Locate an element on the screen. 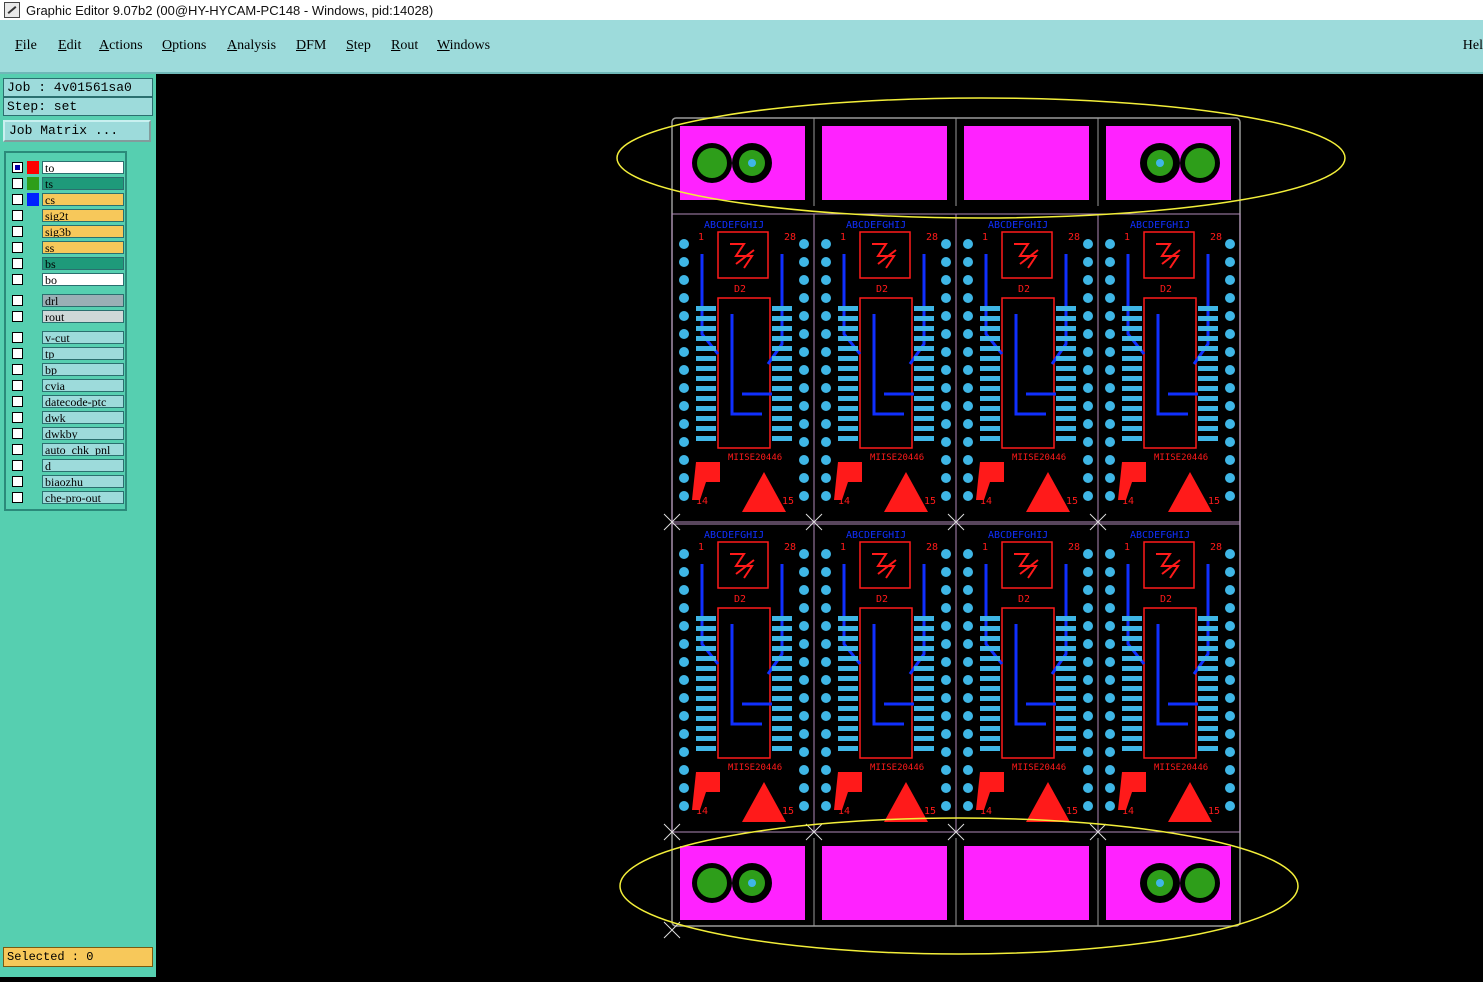 The image size is (1483, 982). layer-name: ts is located at coordinates (83, 183).